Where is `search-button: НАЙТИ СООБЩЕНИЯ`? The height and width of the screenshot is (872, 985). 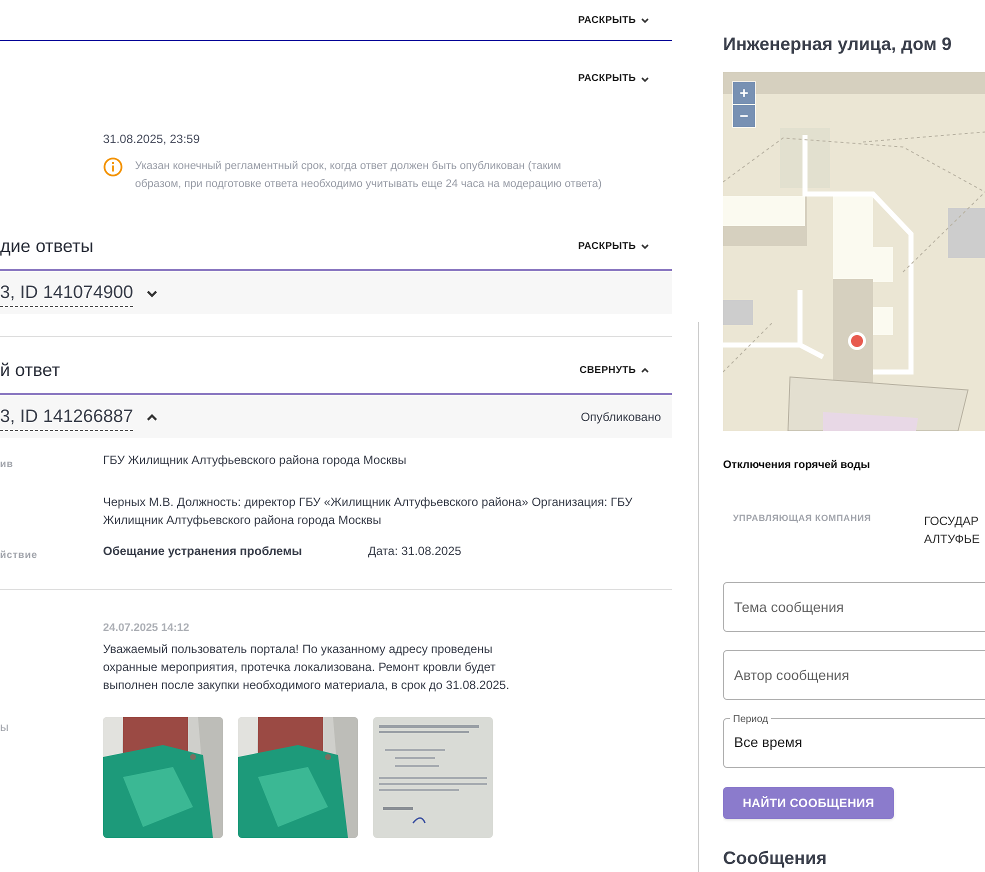
search-button: НАЙТИ СООБЩЕНИЯ is located at coordinates (808, 802).